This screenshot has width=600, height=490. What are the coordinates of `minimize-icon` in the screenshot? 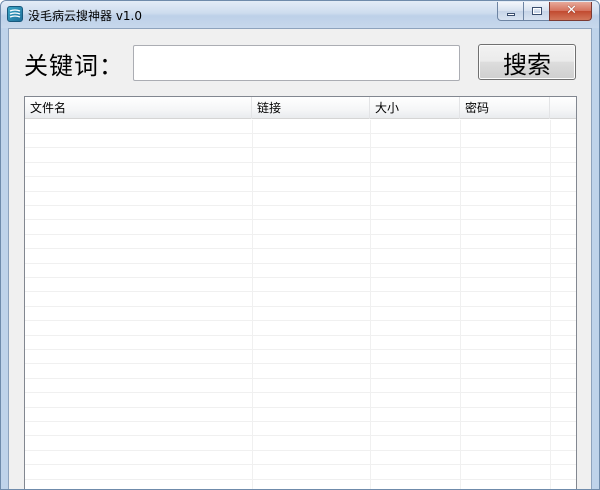 It's located at (511, 14).